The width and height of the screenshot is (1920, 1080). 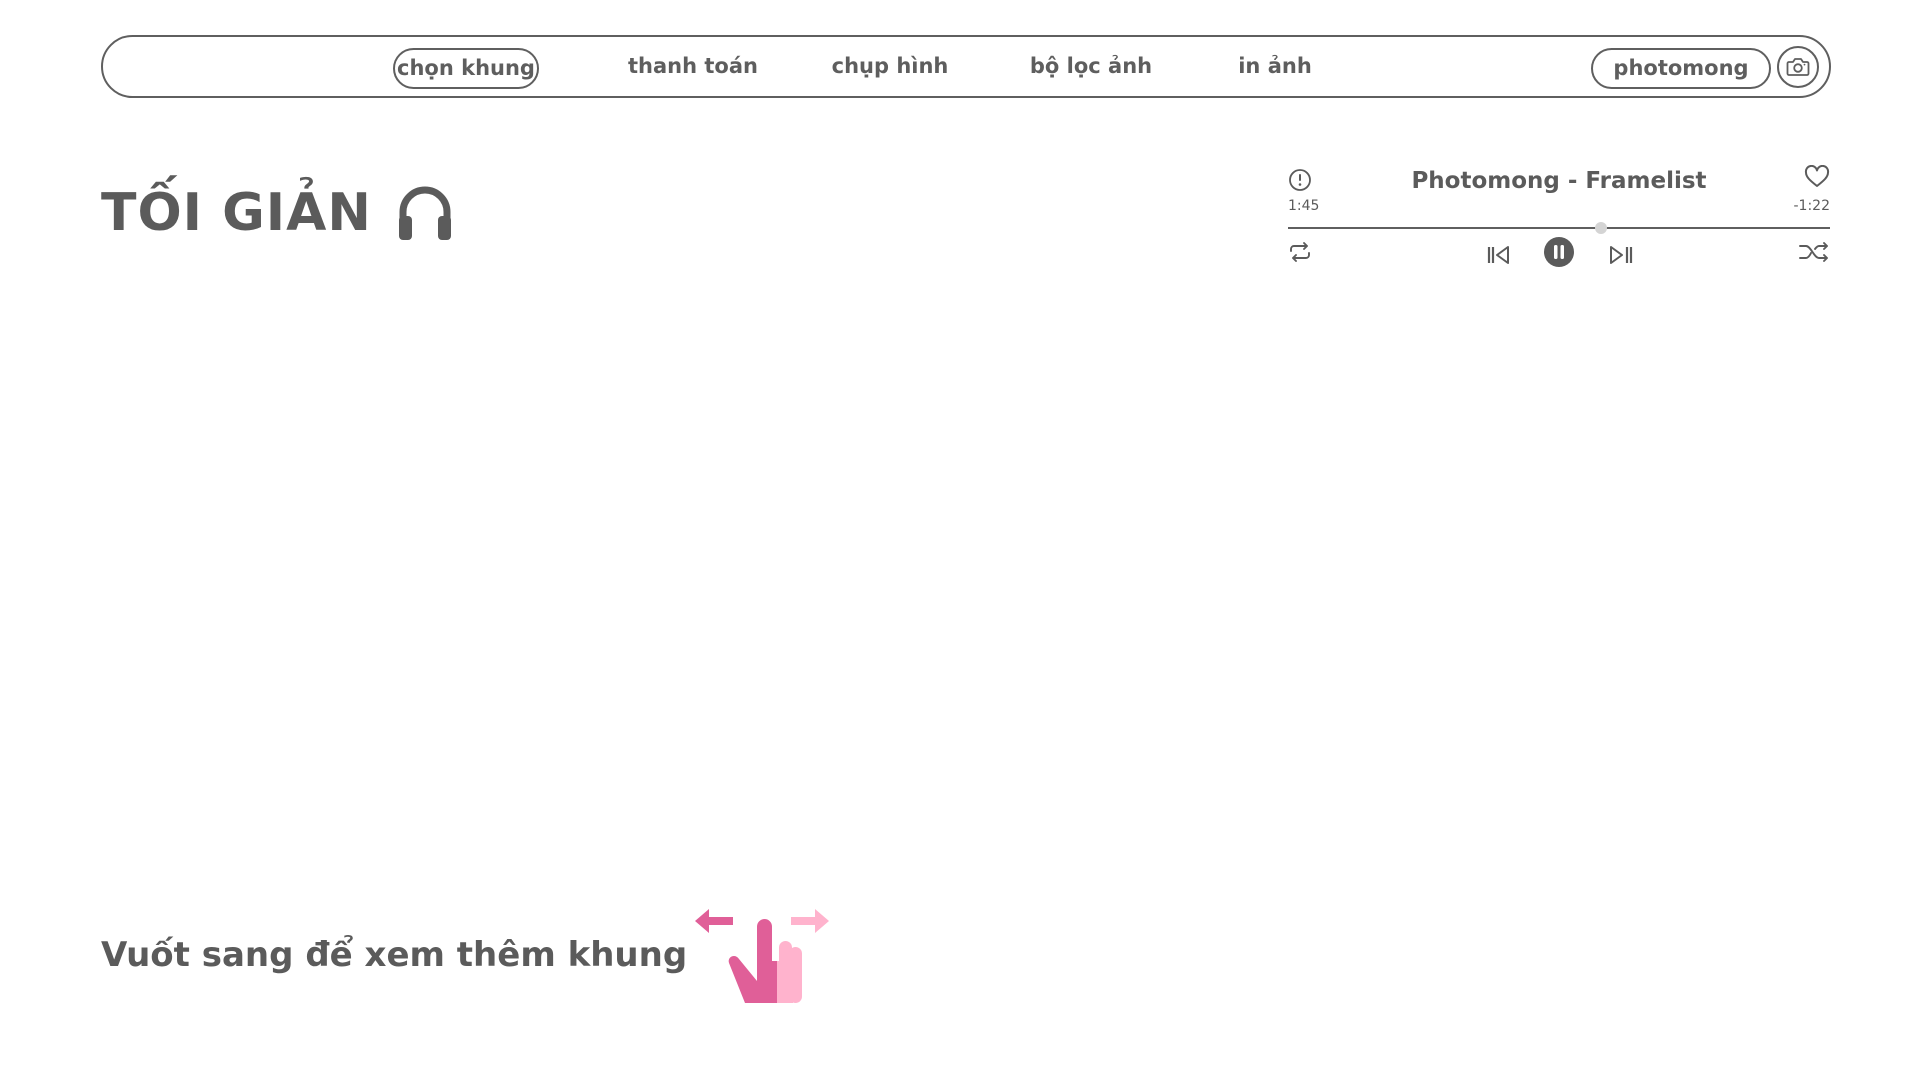 What do you see at coordinates (1812, 206) in the screenshot?
I see `remaining-time: -1:22` at bounding box center [1812, 206].